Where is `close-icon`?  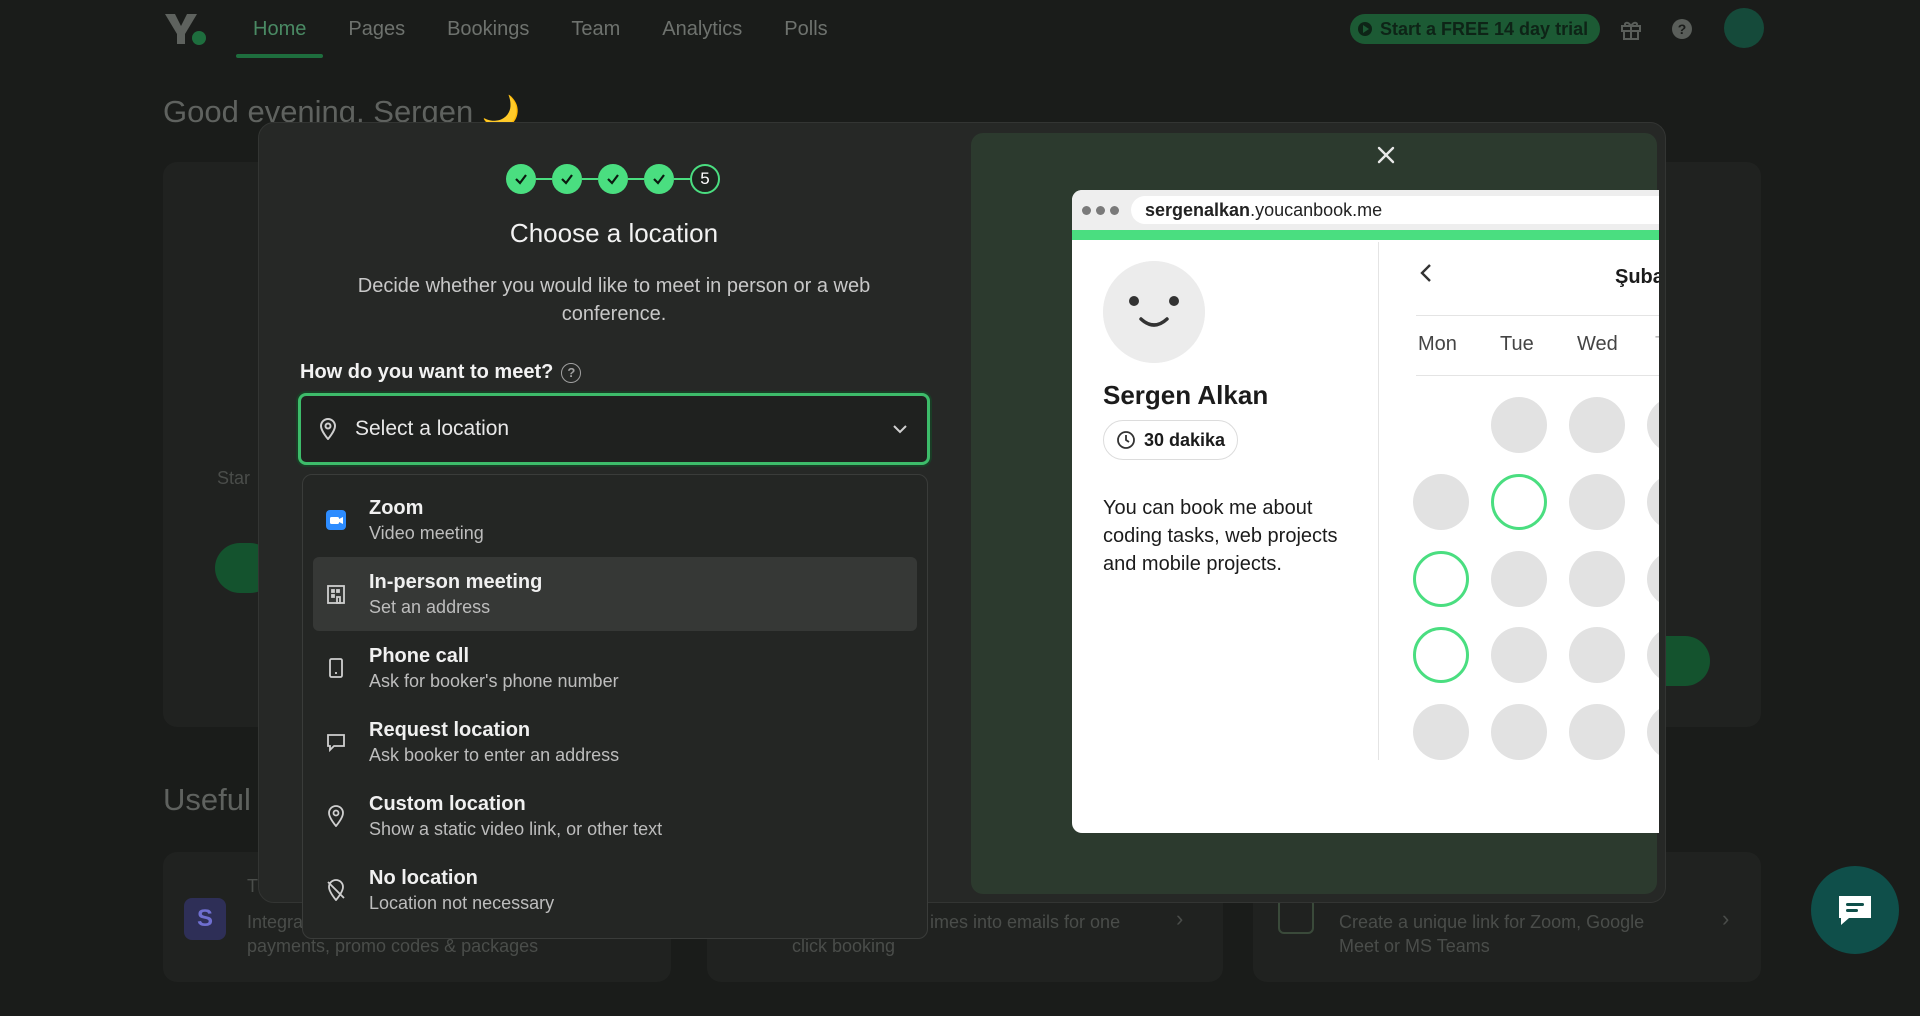
close-icon is located at coordinates (1386, 155).